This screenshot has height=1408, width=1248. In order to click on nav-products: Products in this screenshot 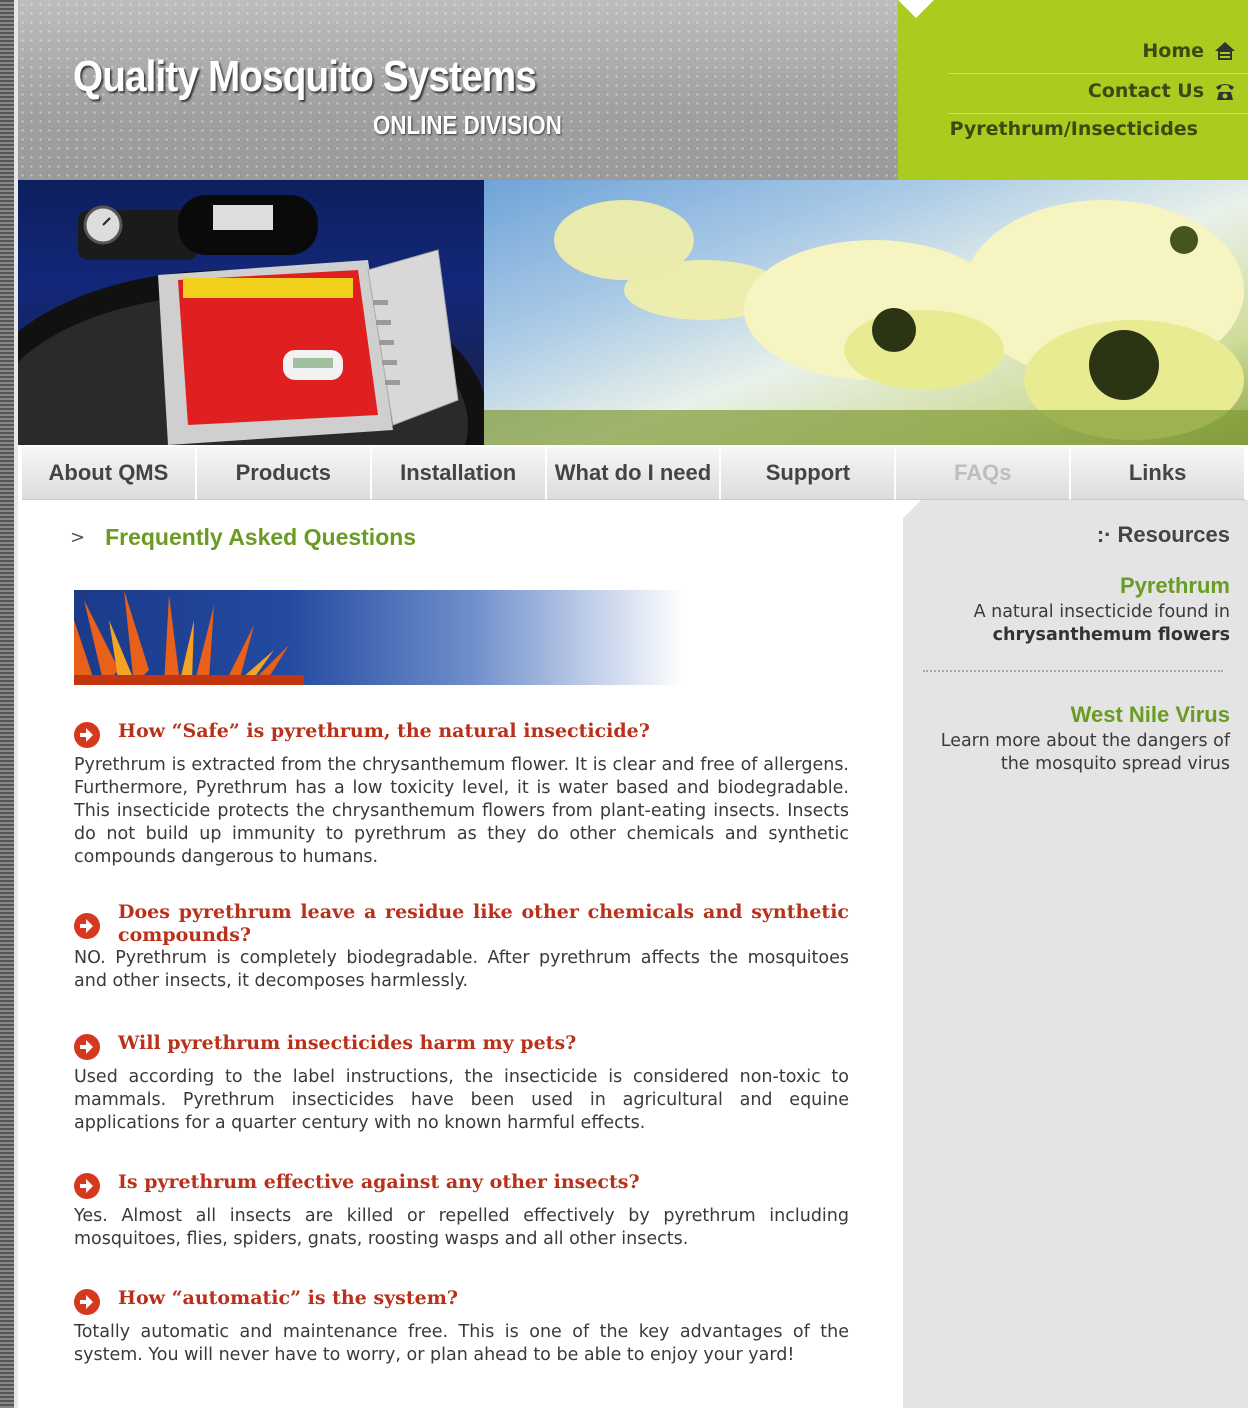, I will do `click(284, 473)`.